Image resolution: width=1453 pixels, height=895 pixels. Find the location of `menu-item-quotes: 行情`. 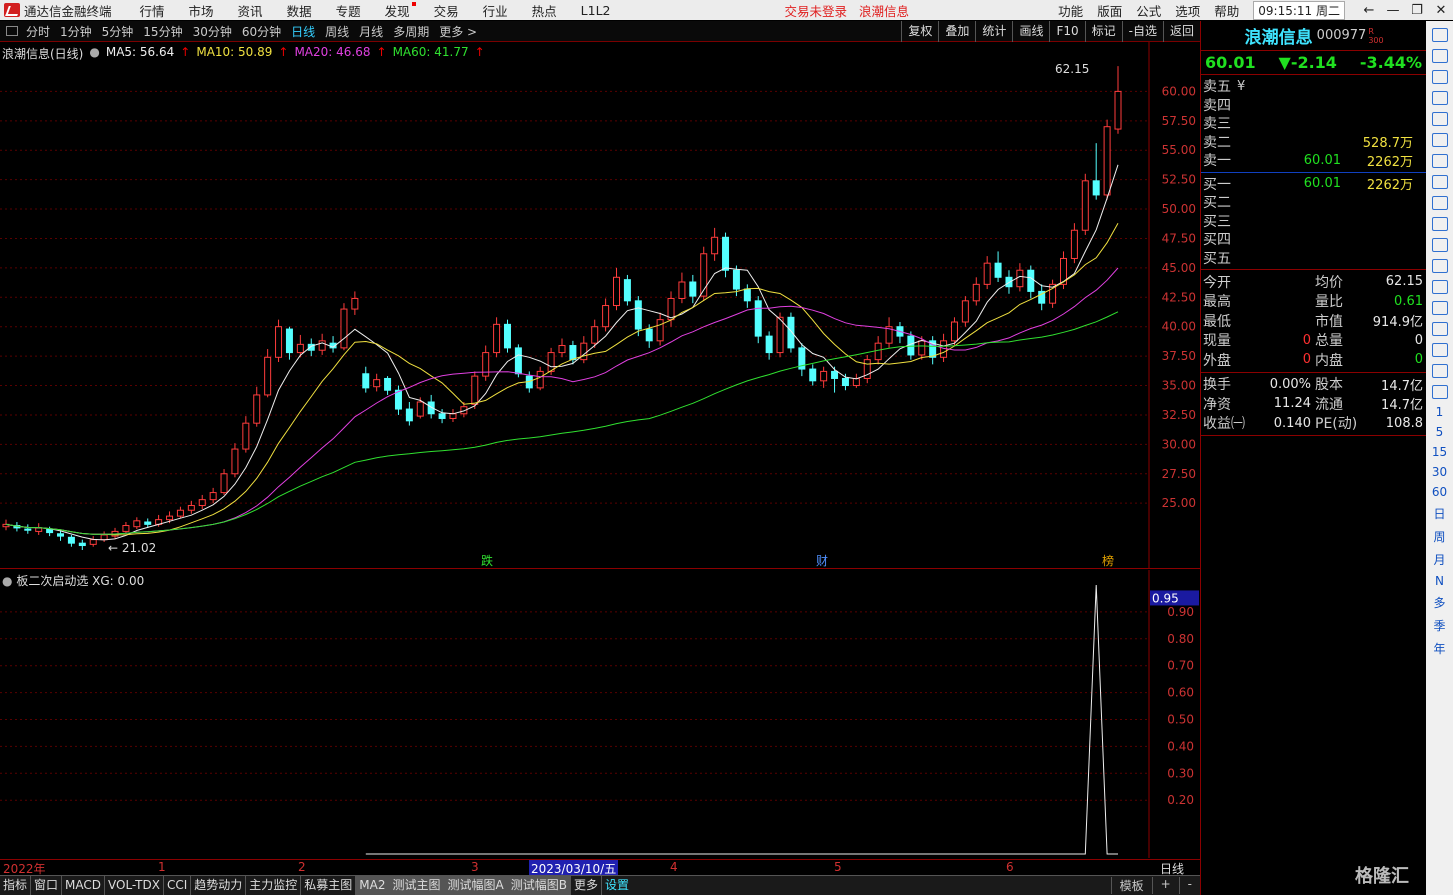

menu-item-quotes: 行情 is located at coordinates (152, 10).